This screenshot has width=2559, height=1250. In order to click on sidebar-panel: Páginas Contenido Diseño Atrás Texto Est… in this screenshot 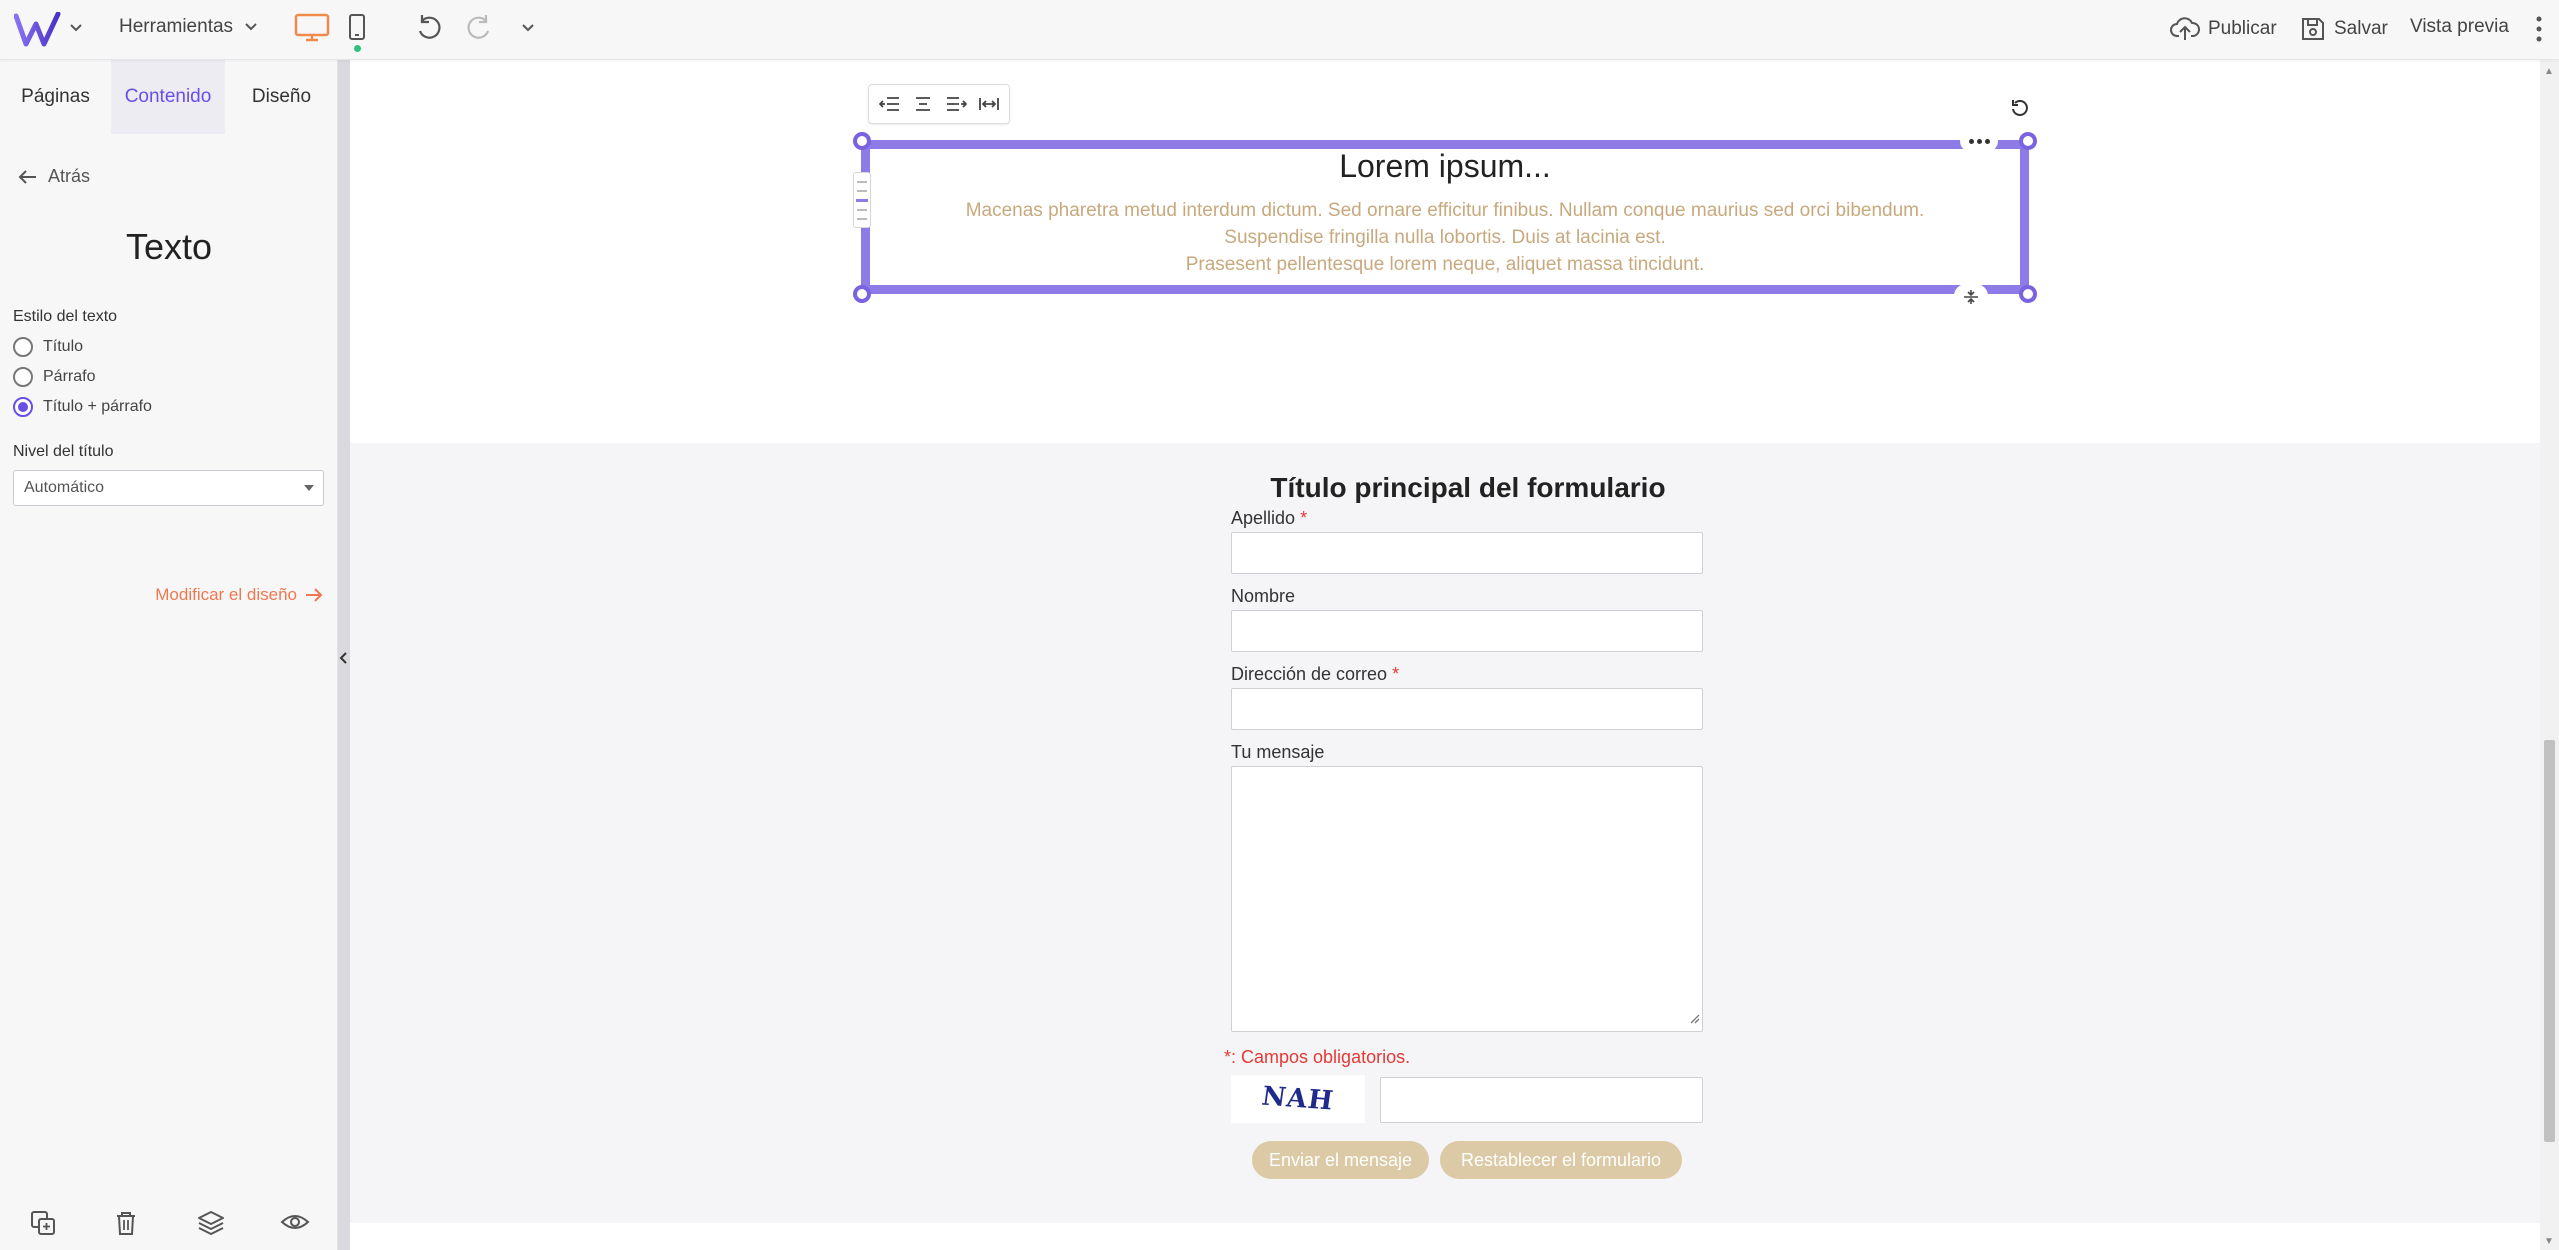, I will do `click(169, 655)`.